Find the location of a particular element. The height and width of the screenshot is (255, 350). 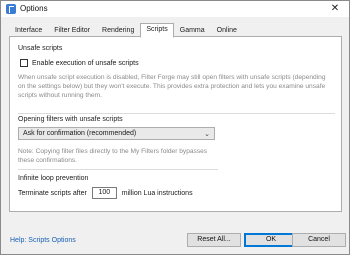

infinite-loop-title: Infinite loop prevention is located at coordinates (53, 178).